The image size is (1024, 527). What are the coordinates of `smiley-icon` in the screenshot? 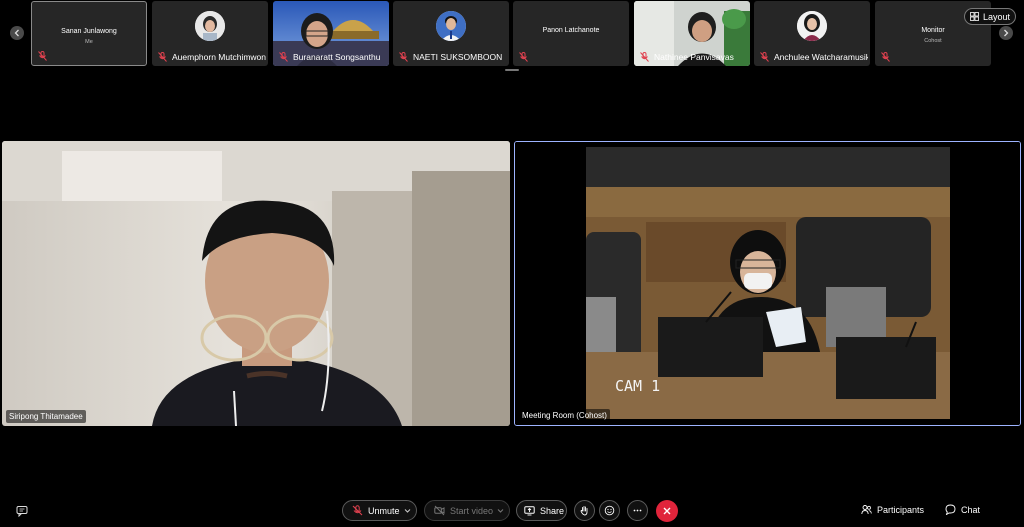 It's located at (609, 510).